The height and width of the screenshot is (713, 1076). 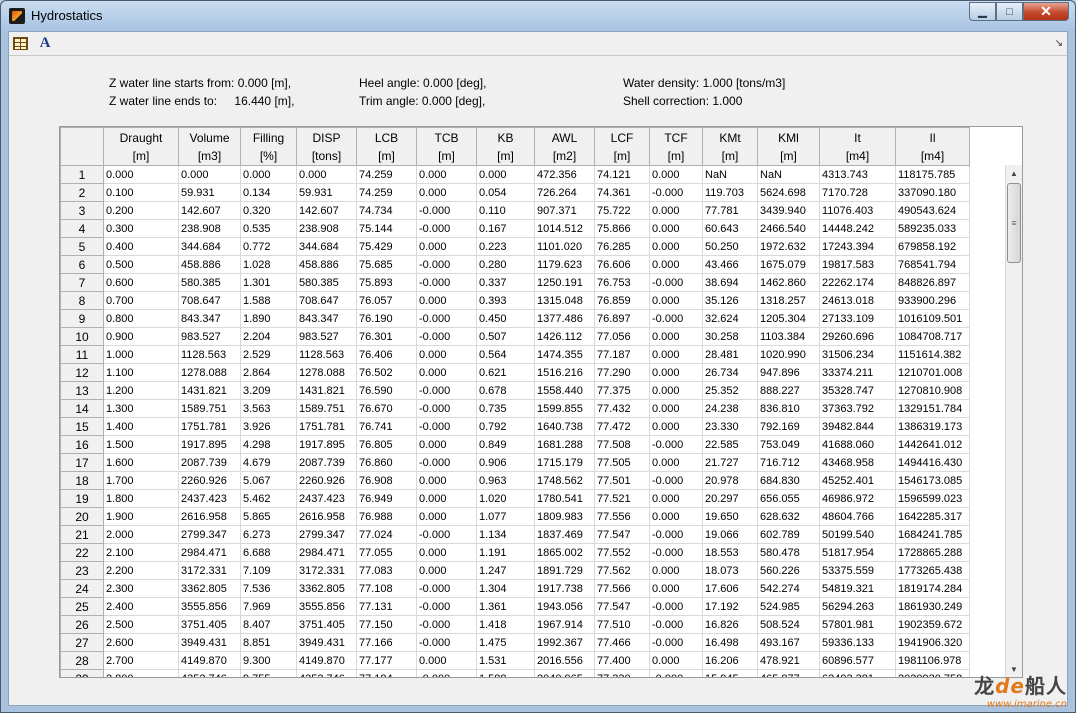 What do you see at coordinates (622, 498) in the screenshot?
I see `table-cell: 77.521` at bounding box center [622, 498].